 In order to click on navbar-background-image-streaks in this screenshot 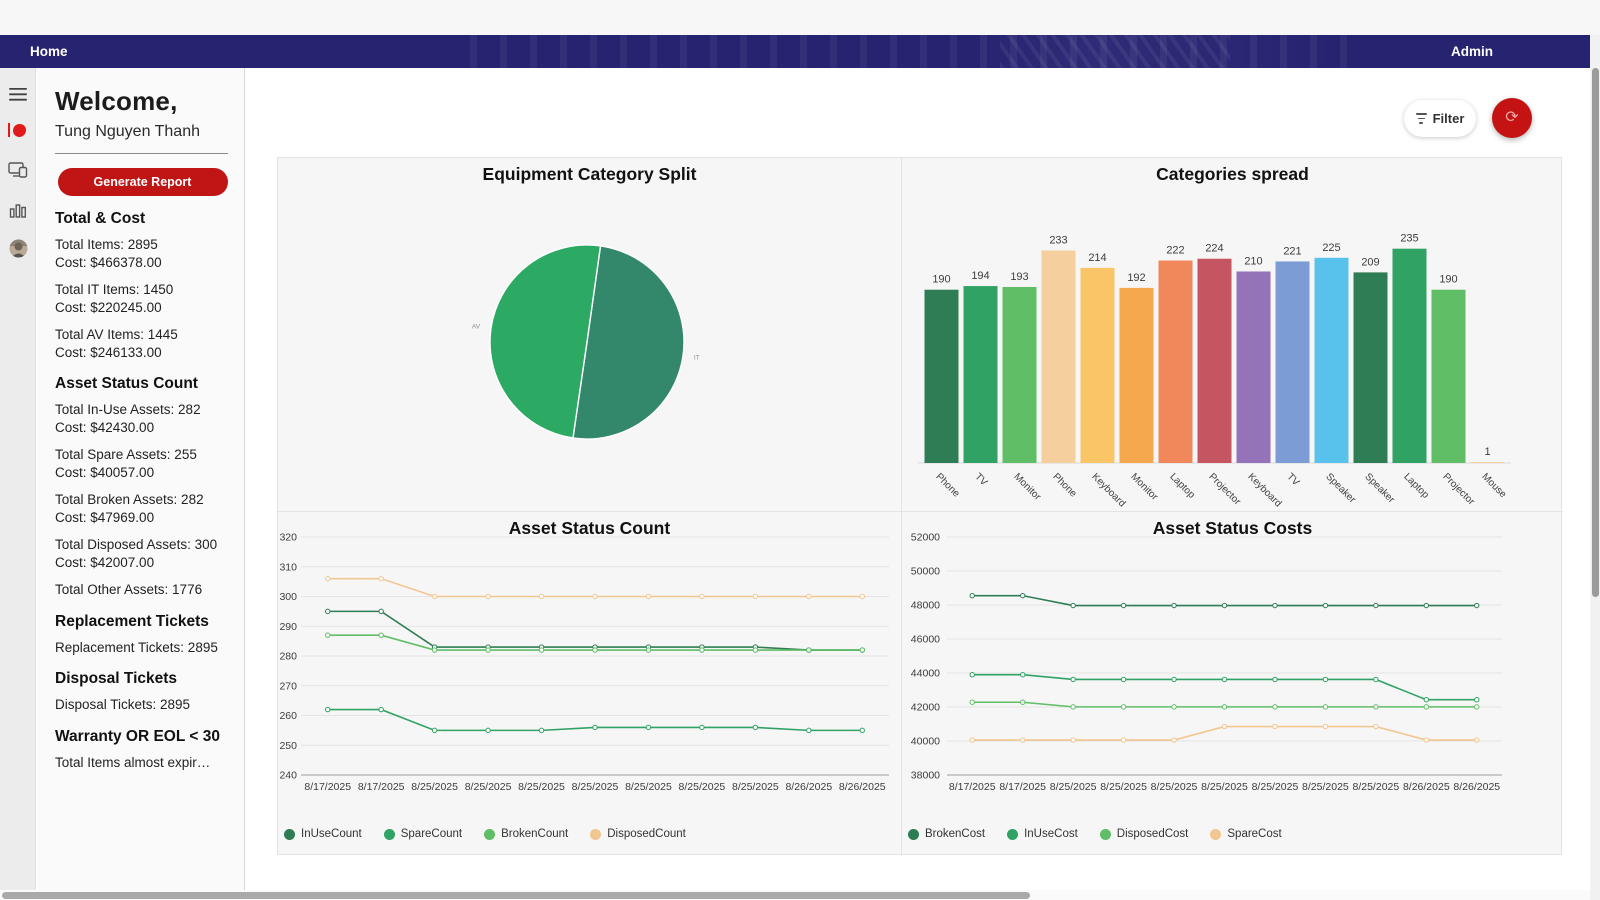, I will do `click(1115, 51)`.